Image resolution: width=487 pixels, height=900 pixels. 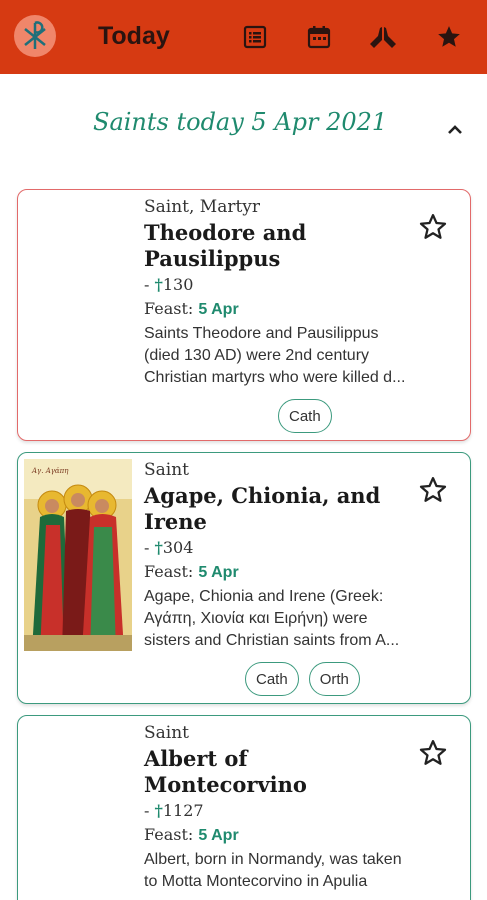 I want to click on saint-dates: - †1127, so click(x=174, y=810).